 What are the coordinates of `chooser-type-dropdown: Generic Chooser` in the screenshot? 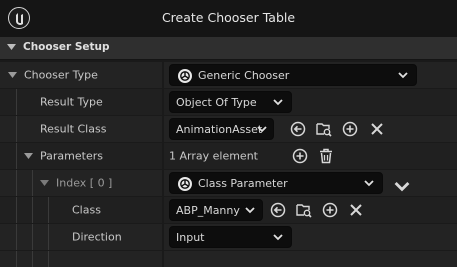 It's located at (293, 75).